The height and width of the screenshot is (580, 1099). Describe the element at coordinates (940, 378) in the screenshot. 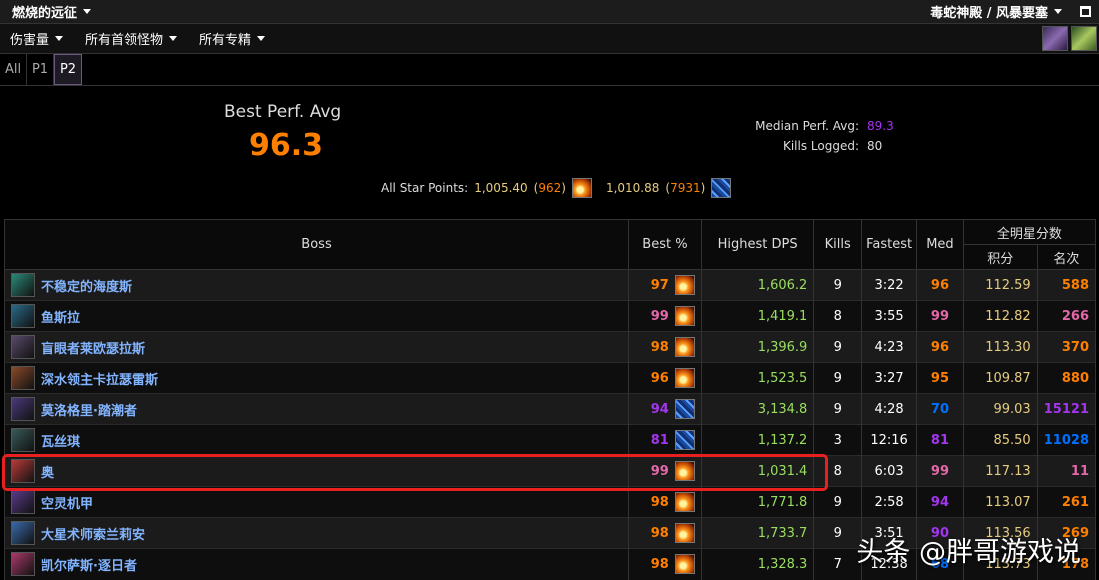

I see `median-percent: 95` at that location.